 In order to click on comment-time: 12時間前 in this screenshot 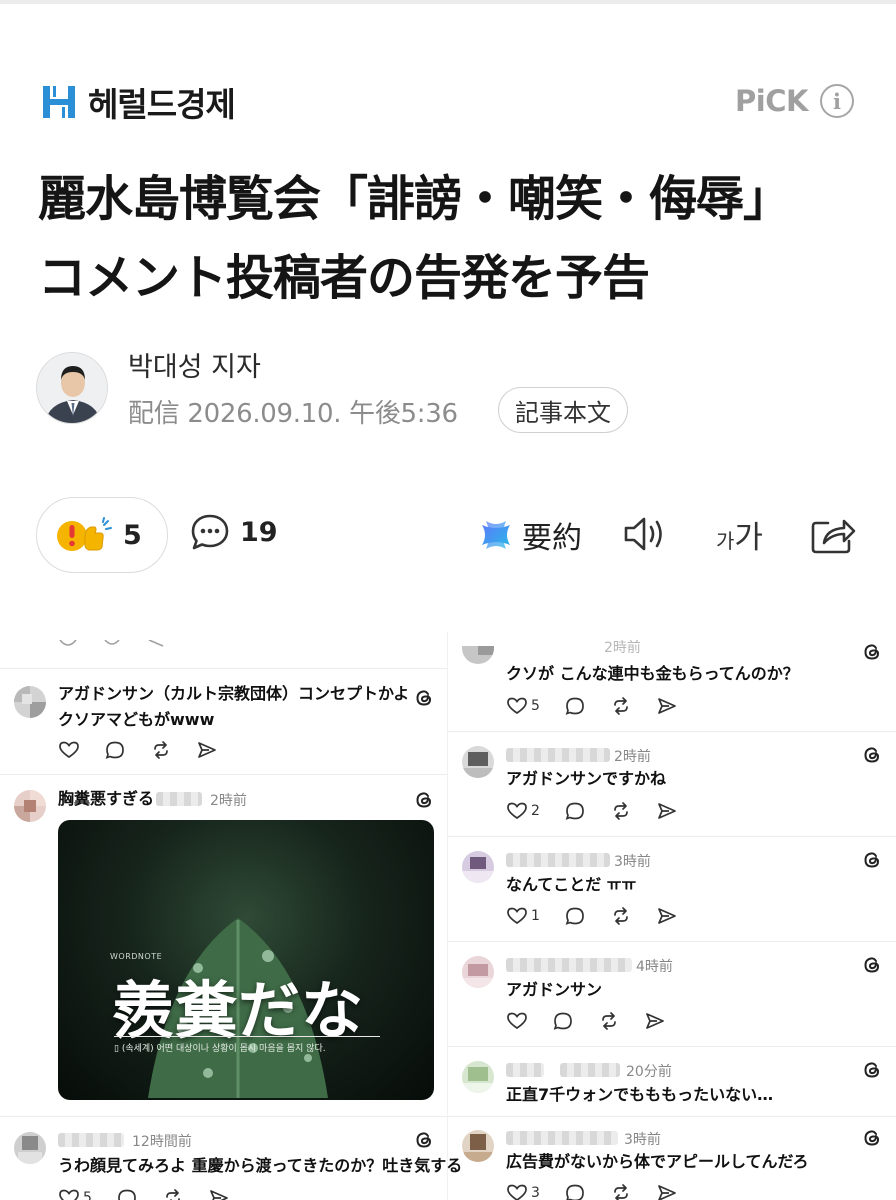, I will do `click(162, 1142)`.